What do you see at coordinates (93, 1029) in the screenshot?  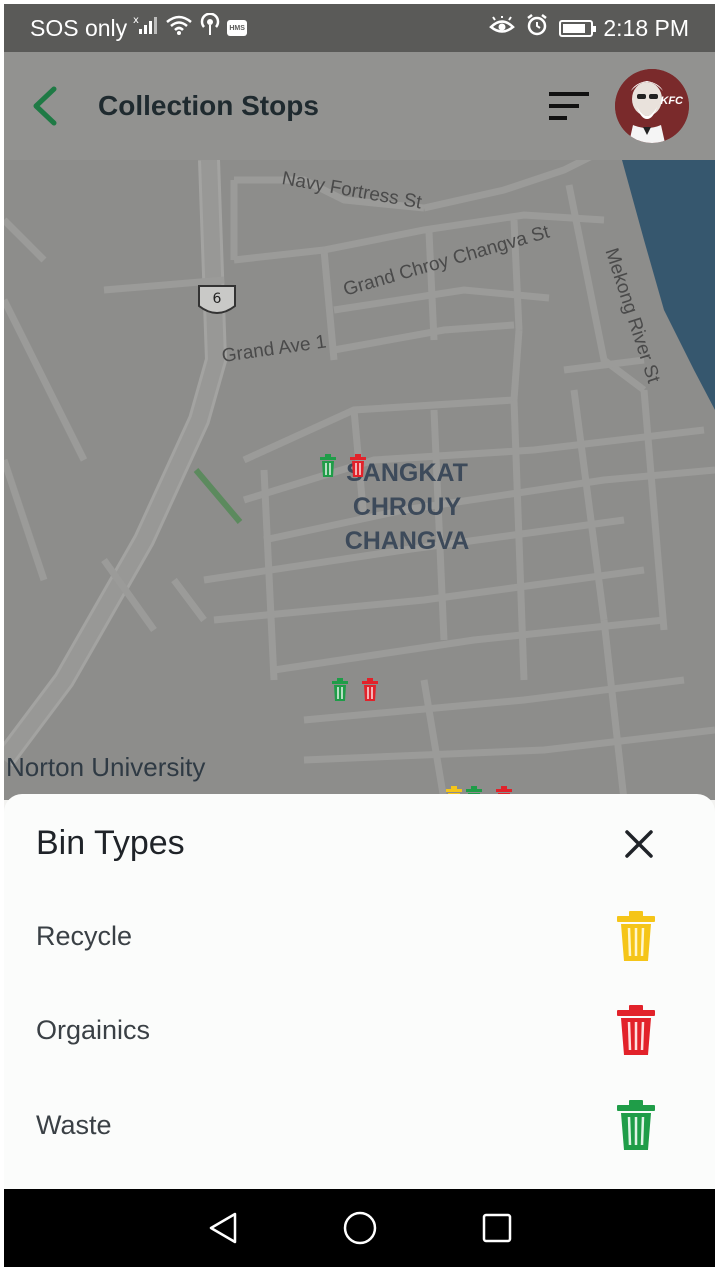 I see `bin-label: Orgainics` at bounding box center [93, 1029].